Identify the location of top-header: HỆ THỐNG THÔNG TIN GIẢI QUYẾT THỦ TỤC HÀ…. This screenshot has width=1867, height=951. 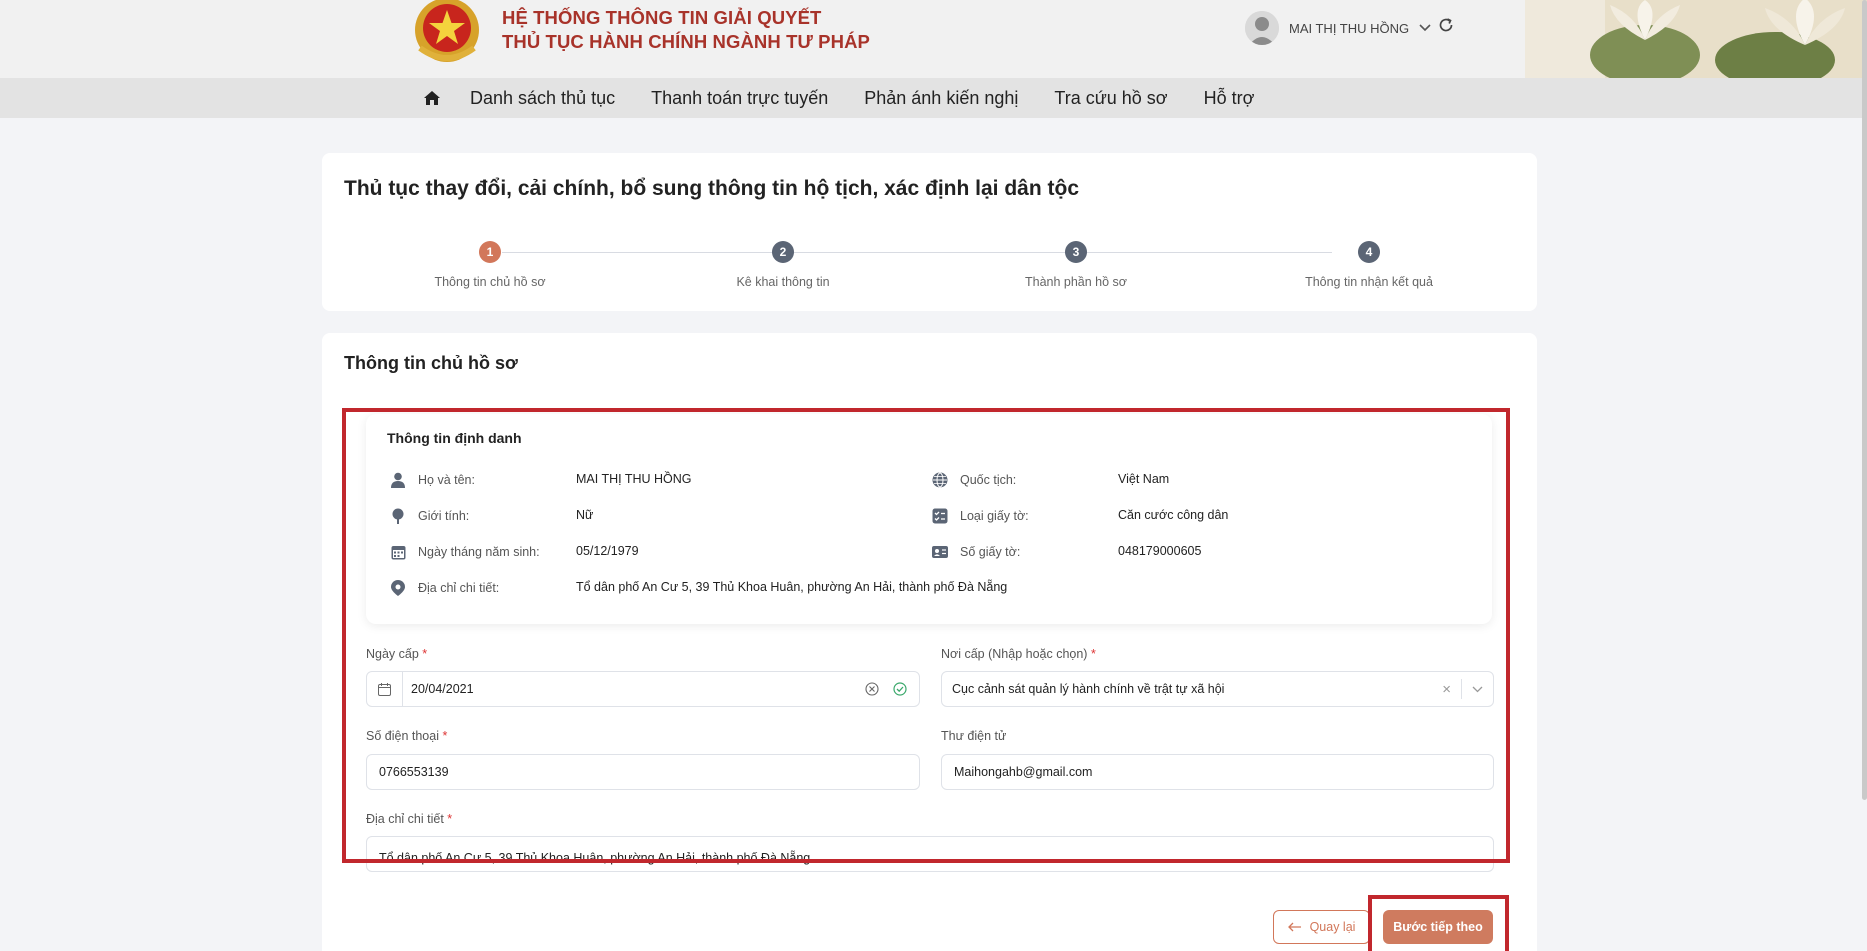
(933, 39).